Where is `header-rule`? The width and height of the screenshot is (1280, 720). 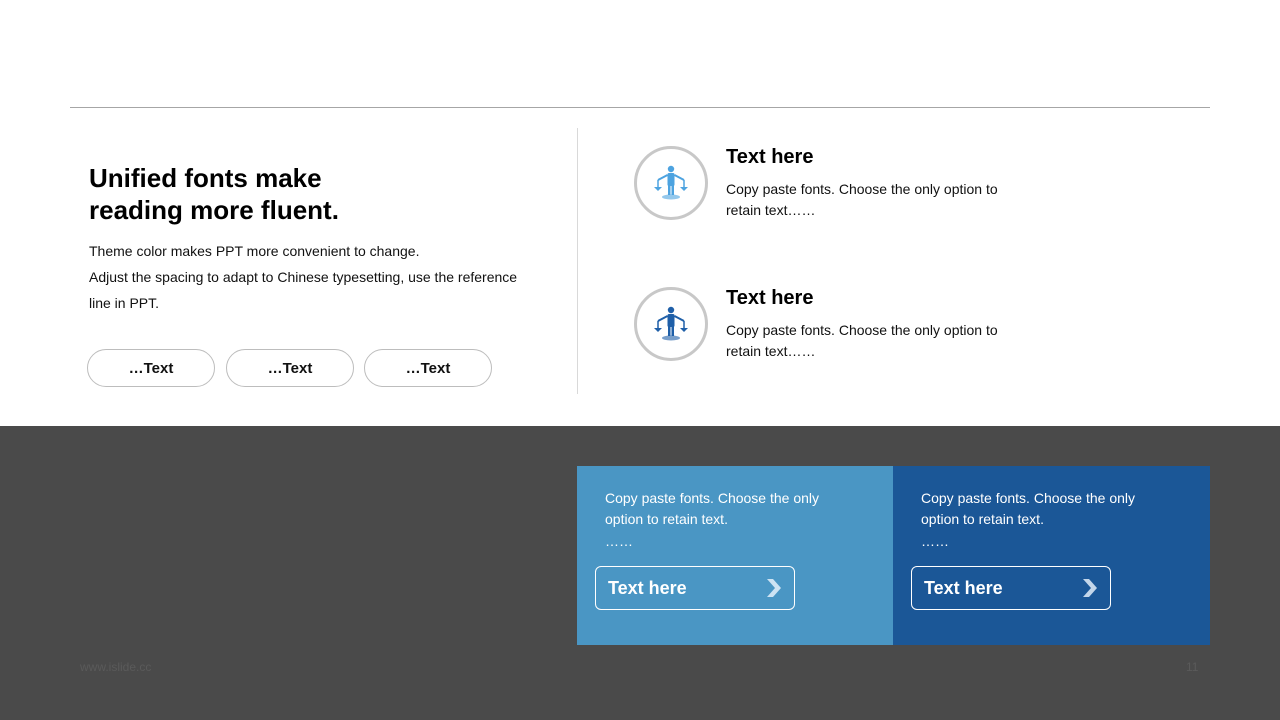 header-rule is located at coordinates (640, 107).